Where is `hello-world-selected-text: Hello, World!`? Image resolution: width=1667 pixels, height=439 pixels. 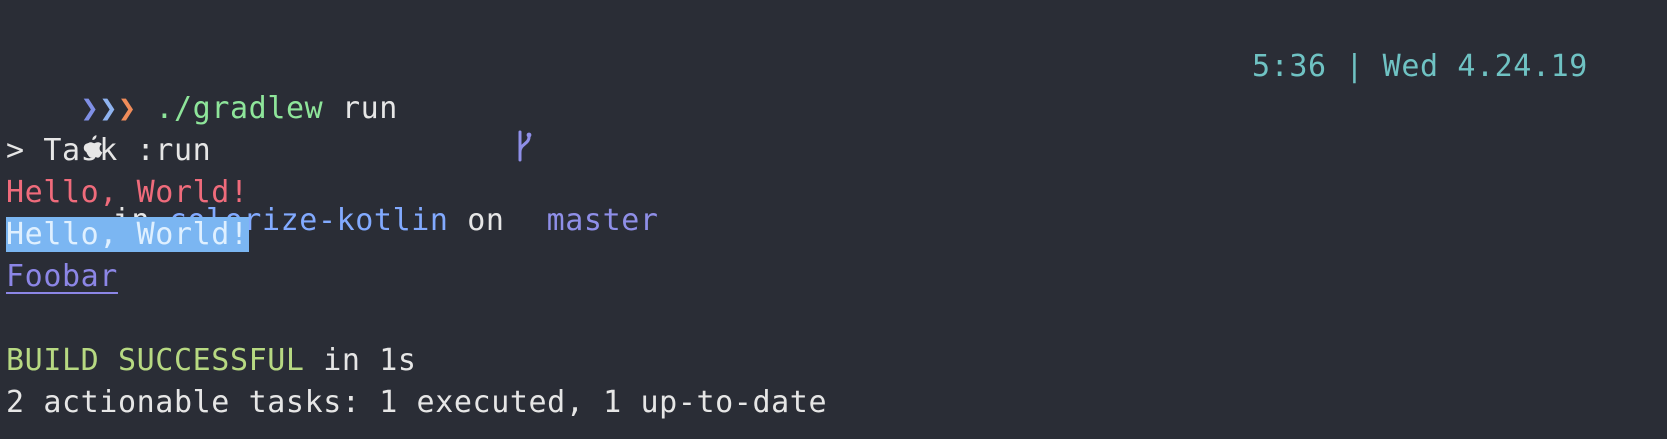 hello-world-selected-text: Hello, World! is located at coordinates (127, 234).